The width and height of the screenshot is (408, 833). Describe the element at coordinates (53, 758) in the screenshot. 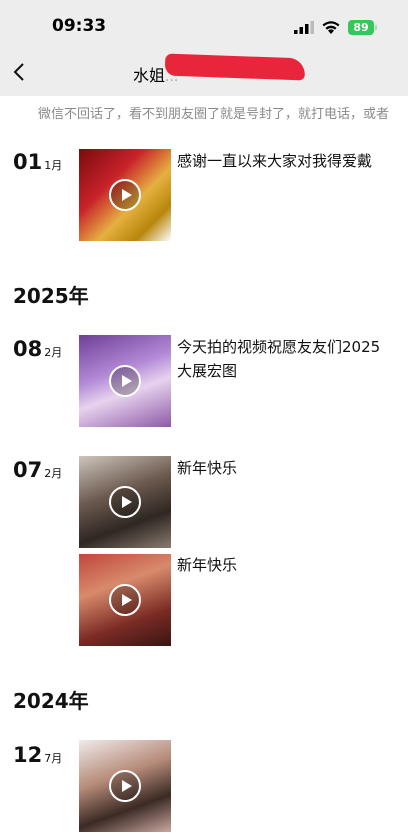

I see `date-month: 7月` at that location.